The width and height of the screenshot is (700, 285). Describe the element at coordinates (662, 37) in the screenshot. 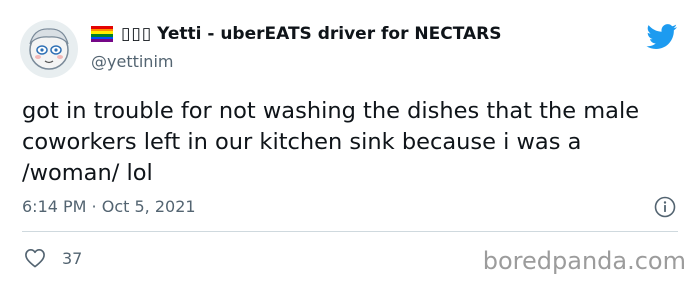

I see `twitter-bird-icon` at that location.